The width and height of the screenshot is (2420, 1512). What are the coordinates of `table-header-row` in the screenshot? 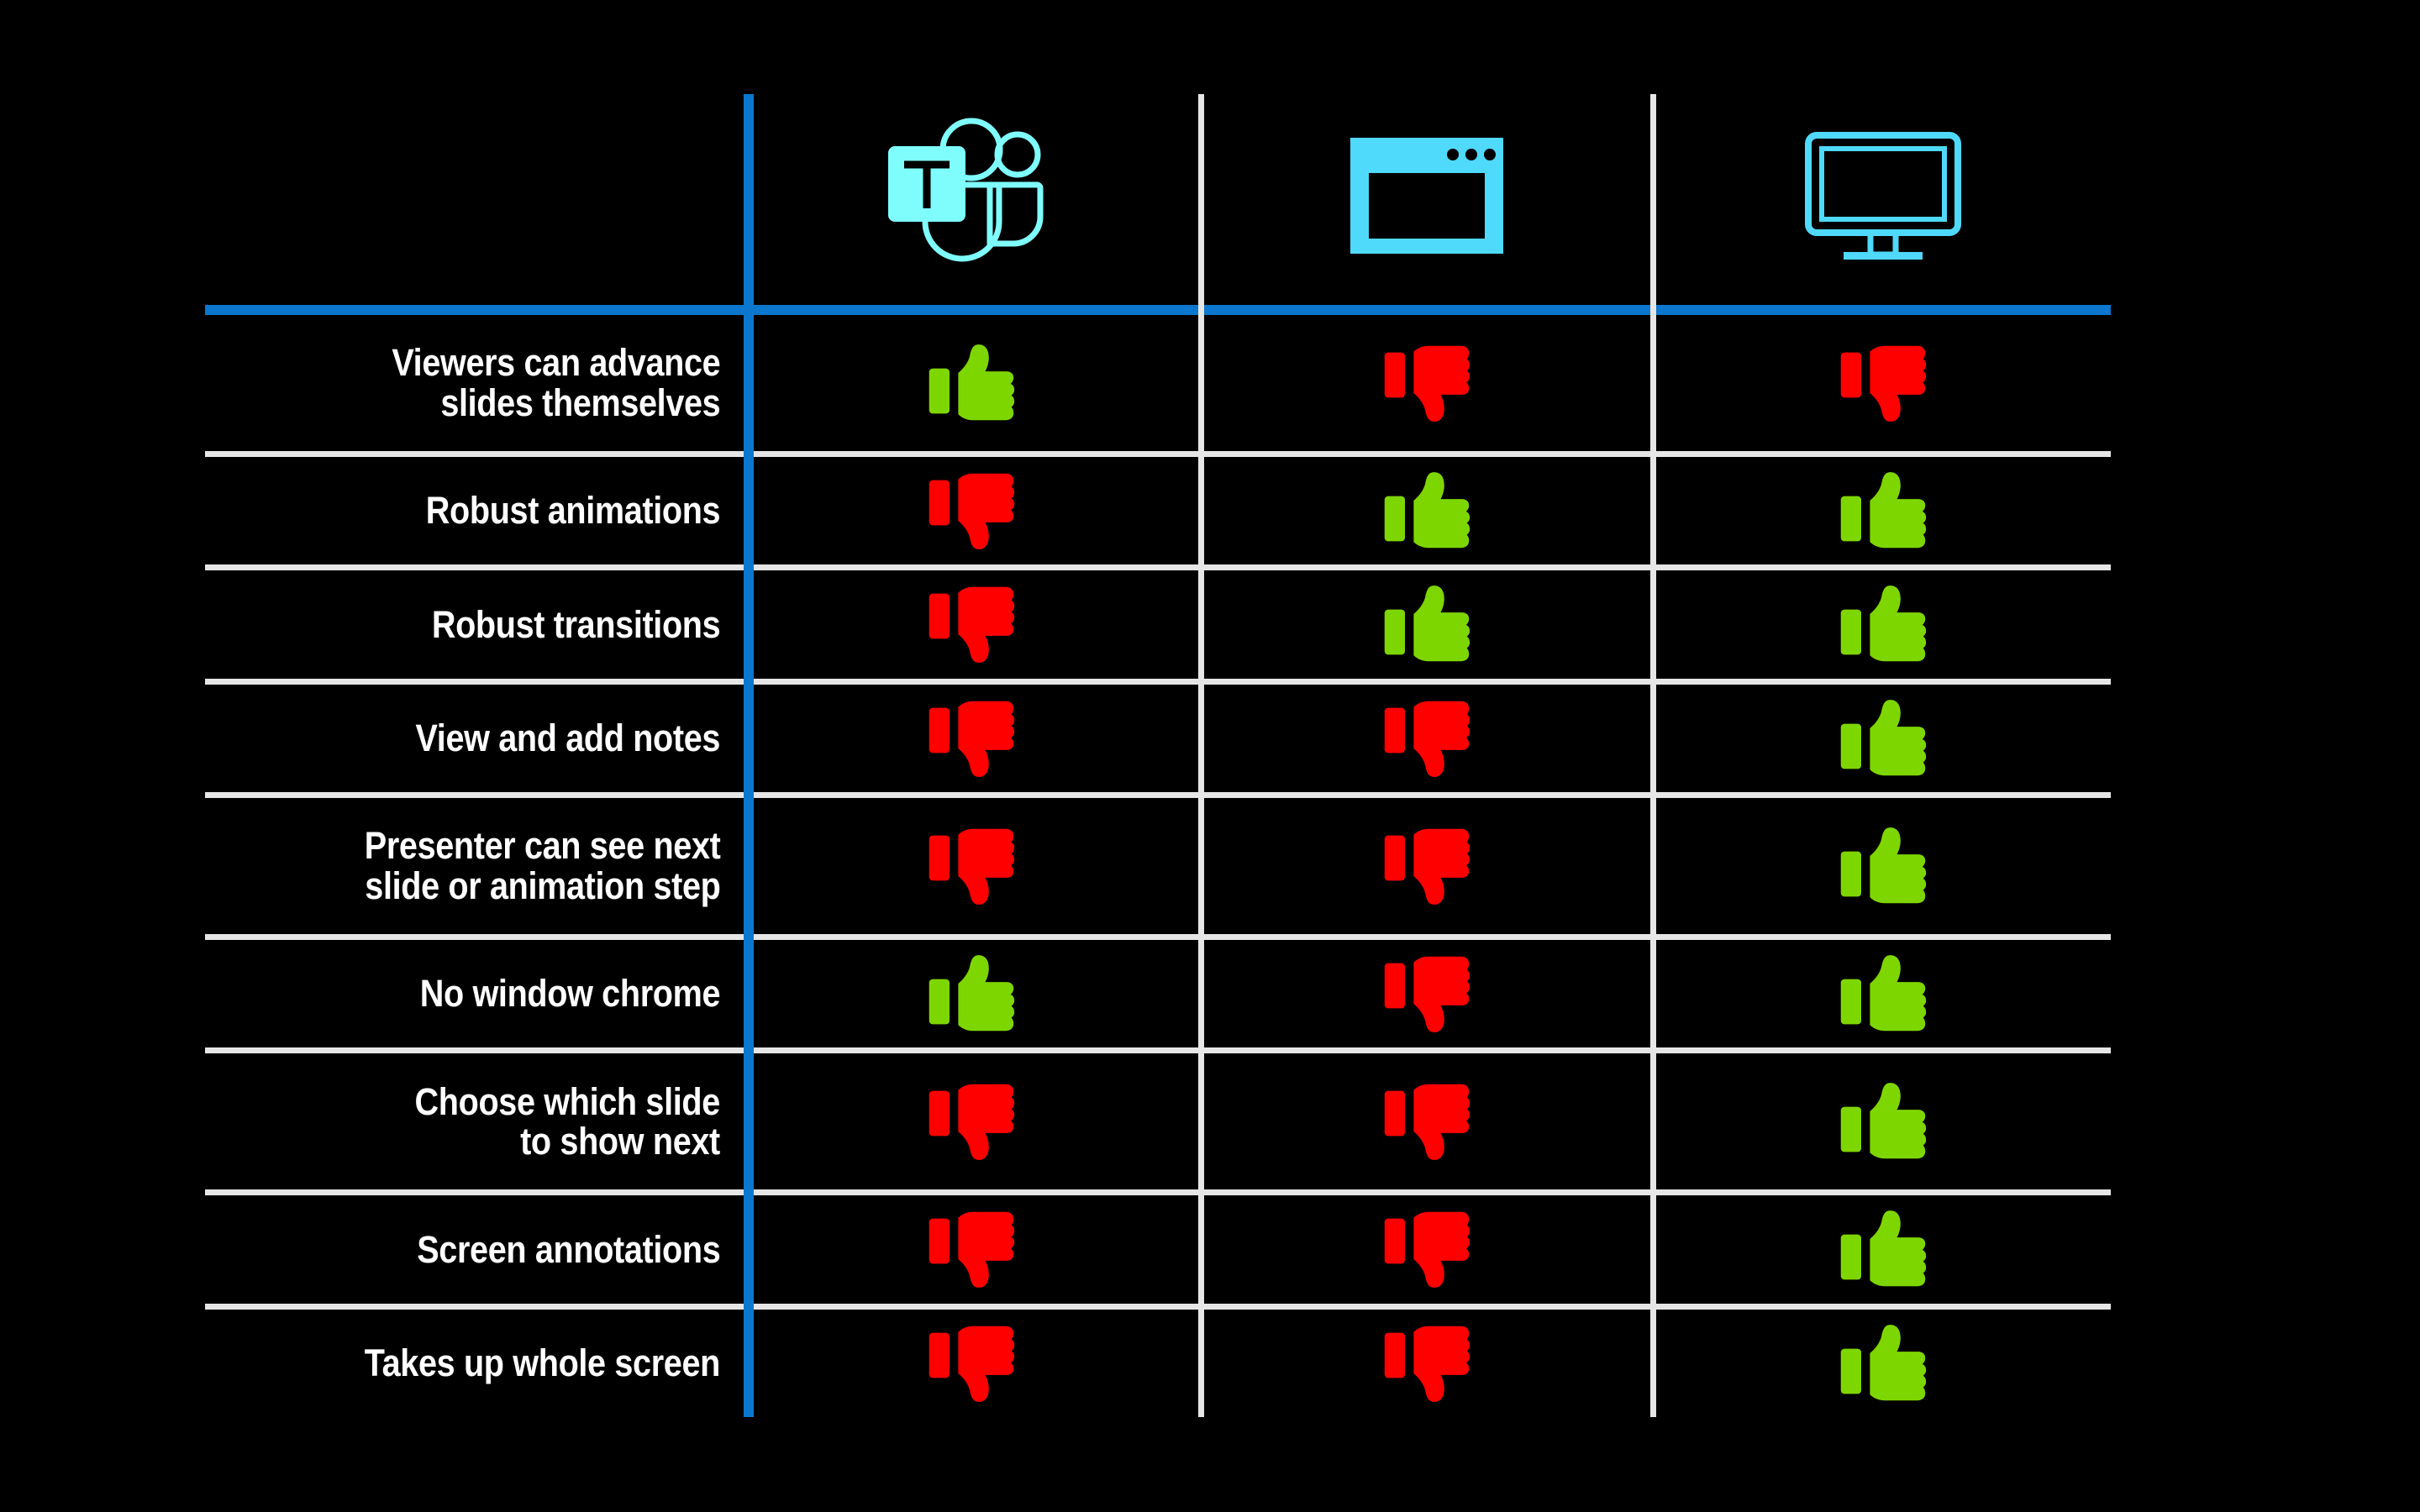 It's located at (1158, 199).